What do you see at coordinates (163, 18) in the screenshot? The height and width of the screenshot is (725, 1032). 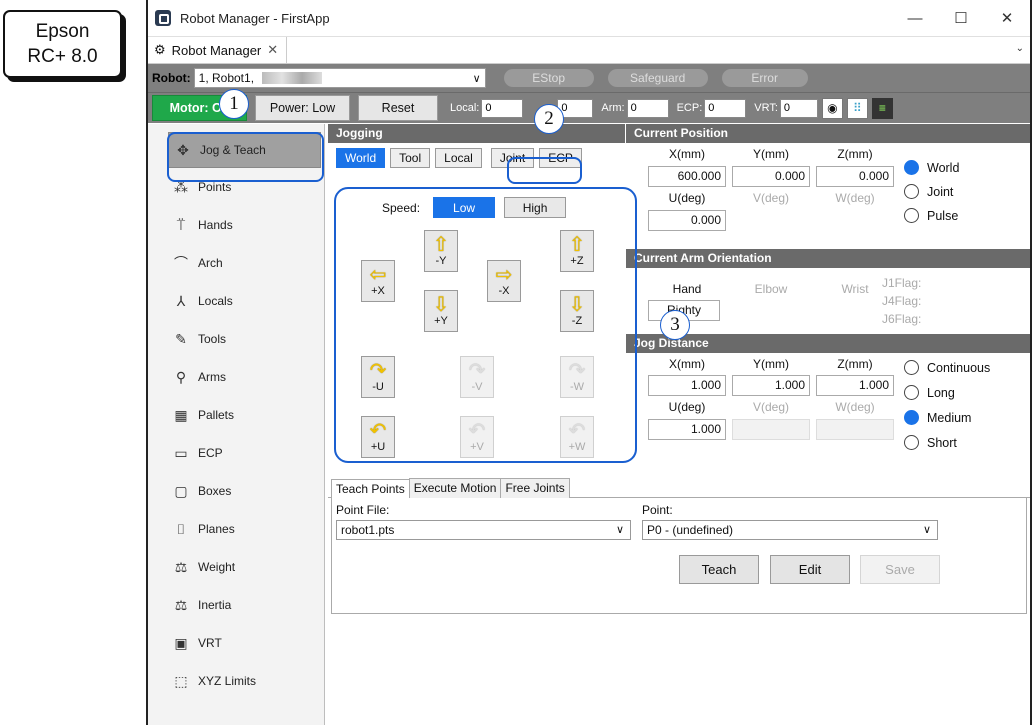 I see `app-icon` at bounding box center [163, 18].